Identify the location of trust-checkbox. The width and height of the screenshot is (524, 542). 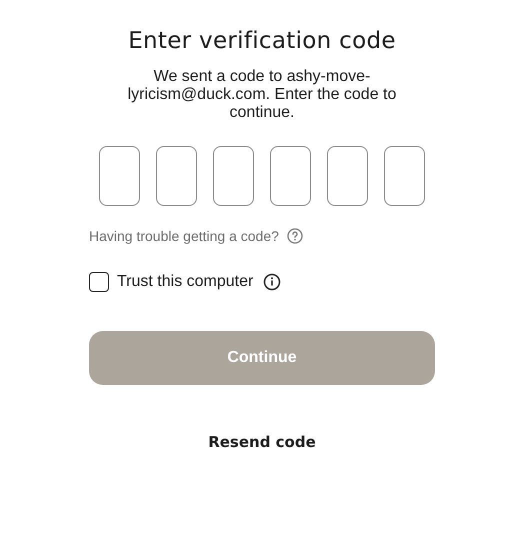
(99, 282).